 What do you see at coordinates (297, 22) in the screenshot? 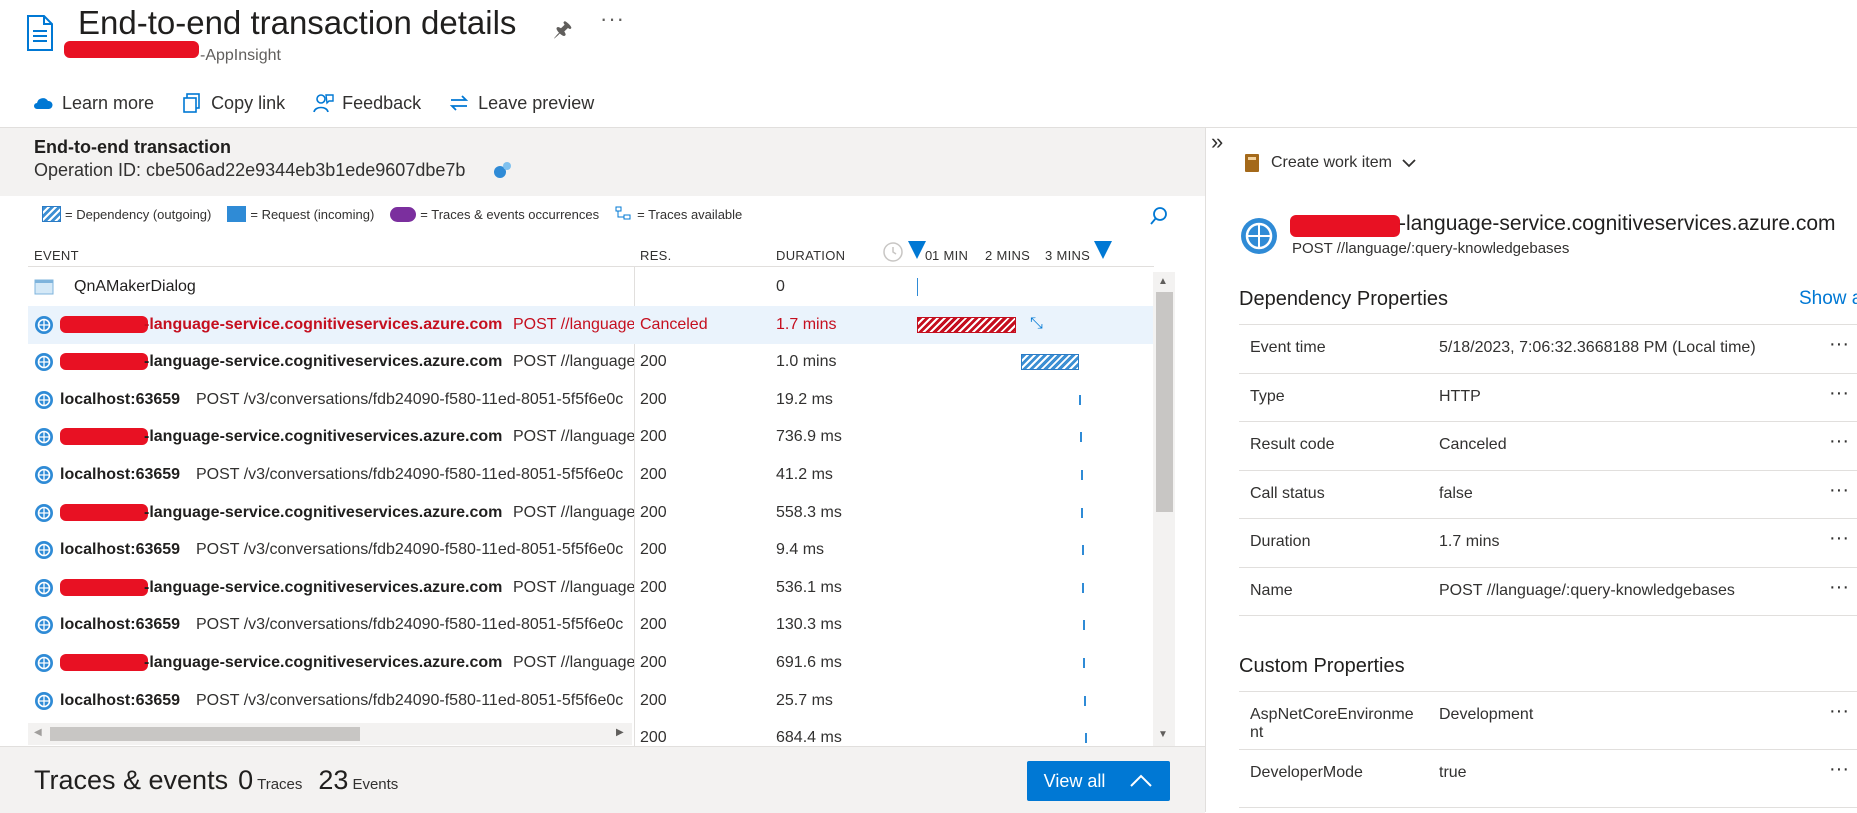
I see `page-title: End-to-end transaction details` at bounding box center [297, 22].